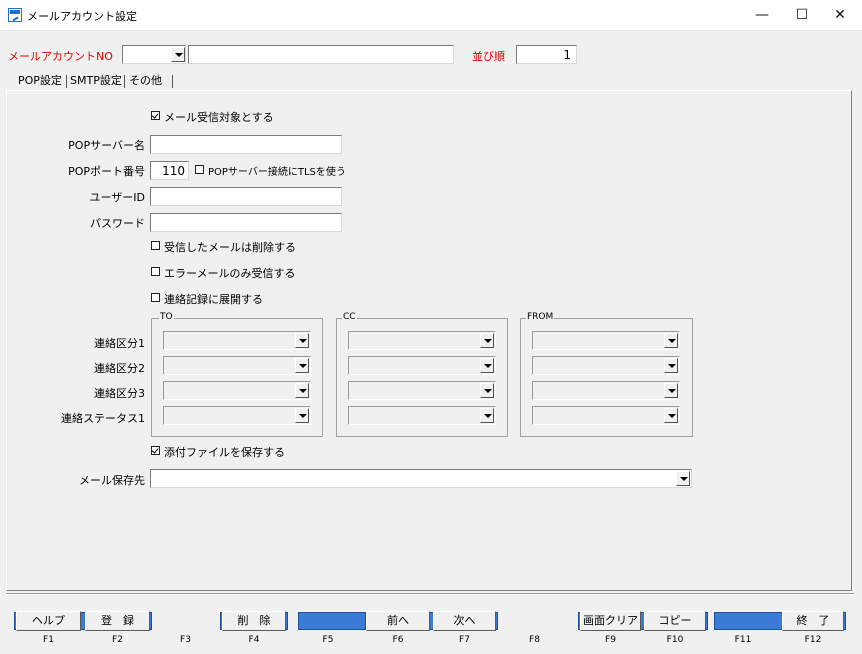 The image size is (862, 654). Describe the element at coordinates (606, 340) in the screenshot. I see `from-category-1-select` at that location.